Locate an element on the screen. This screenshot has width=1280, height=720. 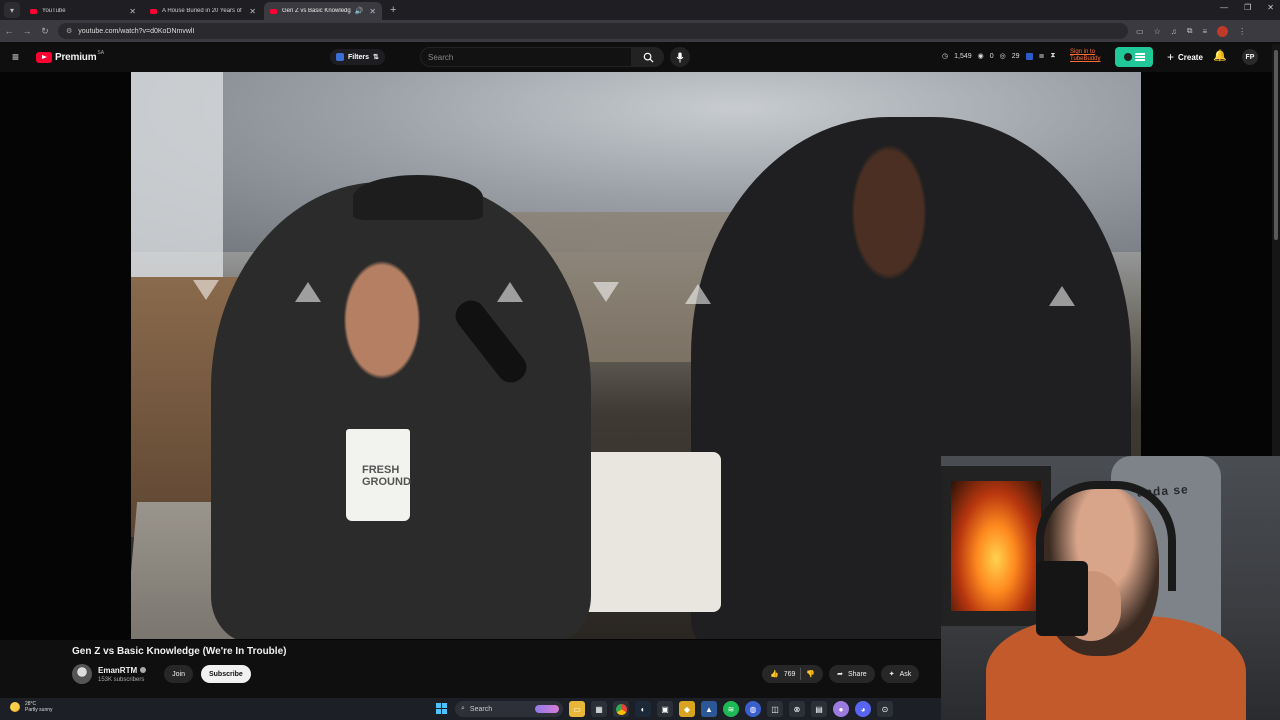
reload-icon: ↻ is located at coordinates (45, 31).